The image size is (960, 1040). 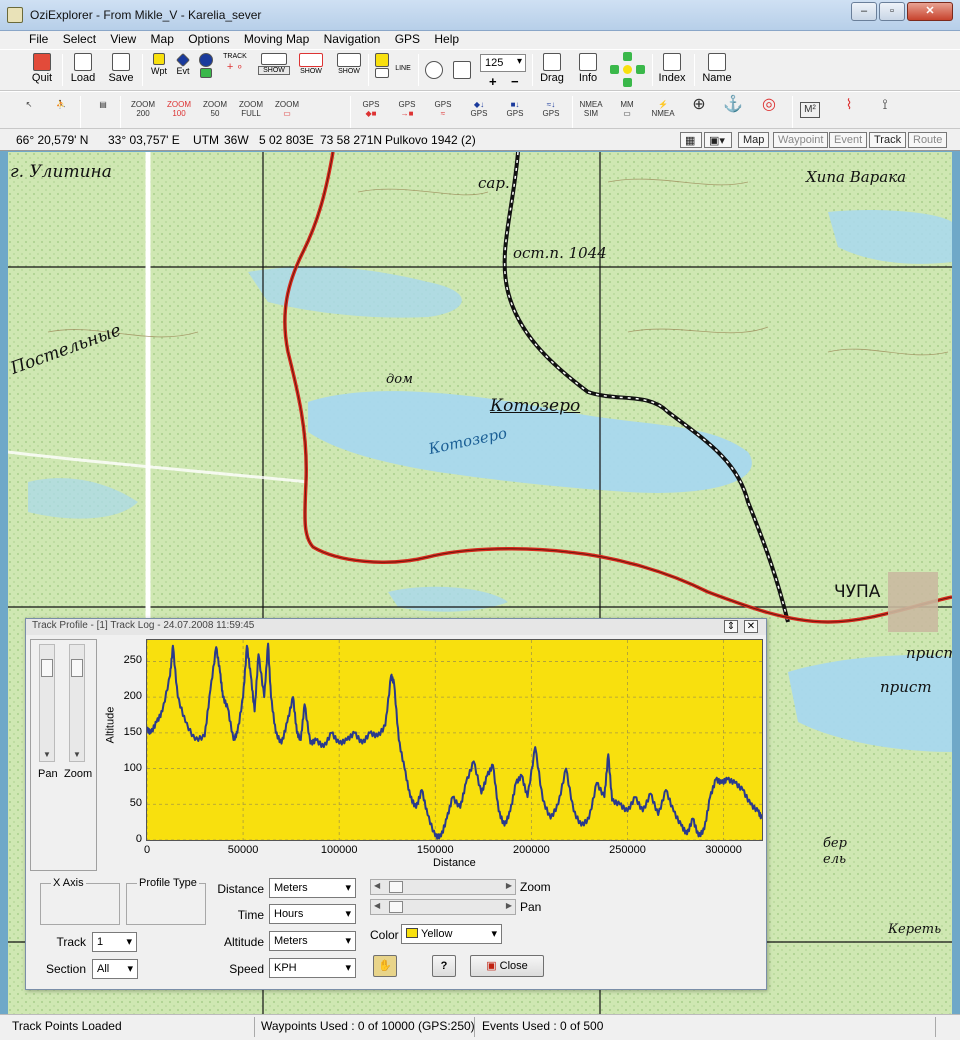 What do you see at coordinates (368, 1026) in the screenshot?
I see `waypoints-used: Waypoints Used : 0 of 10000 (GPS:250)` at bounding box center [368, 1026].